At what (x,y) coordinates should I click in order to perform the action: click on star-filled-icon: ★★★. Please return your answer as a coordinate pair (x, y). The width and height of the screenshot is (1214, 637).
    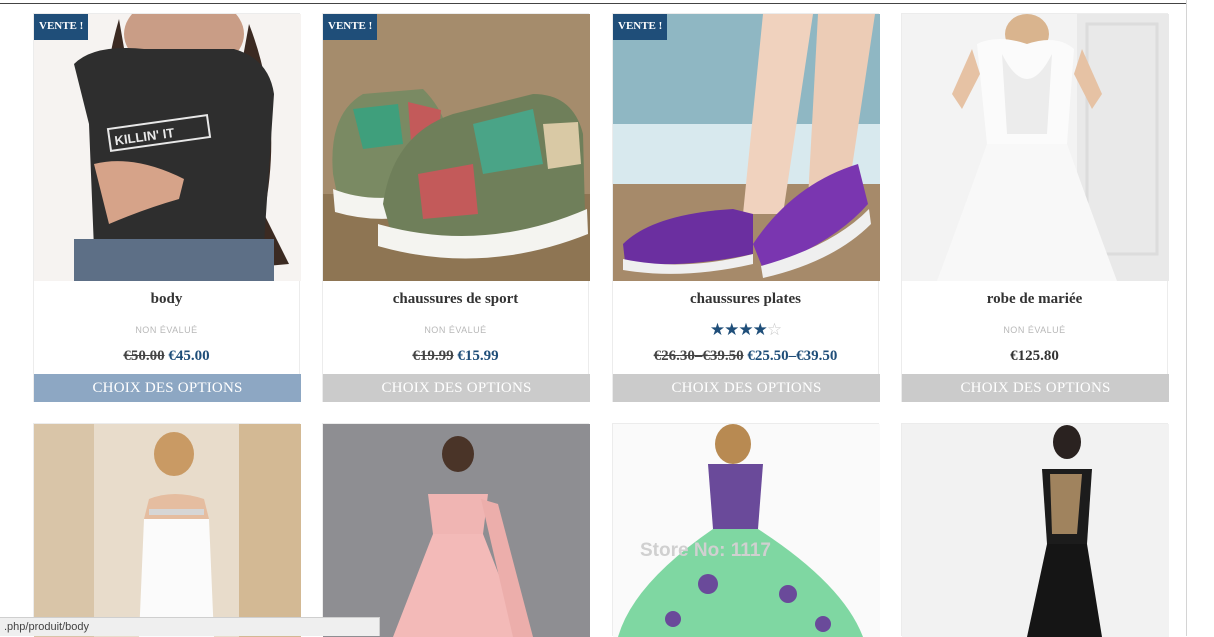
    Looking at the image, I should click on (731, 329).